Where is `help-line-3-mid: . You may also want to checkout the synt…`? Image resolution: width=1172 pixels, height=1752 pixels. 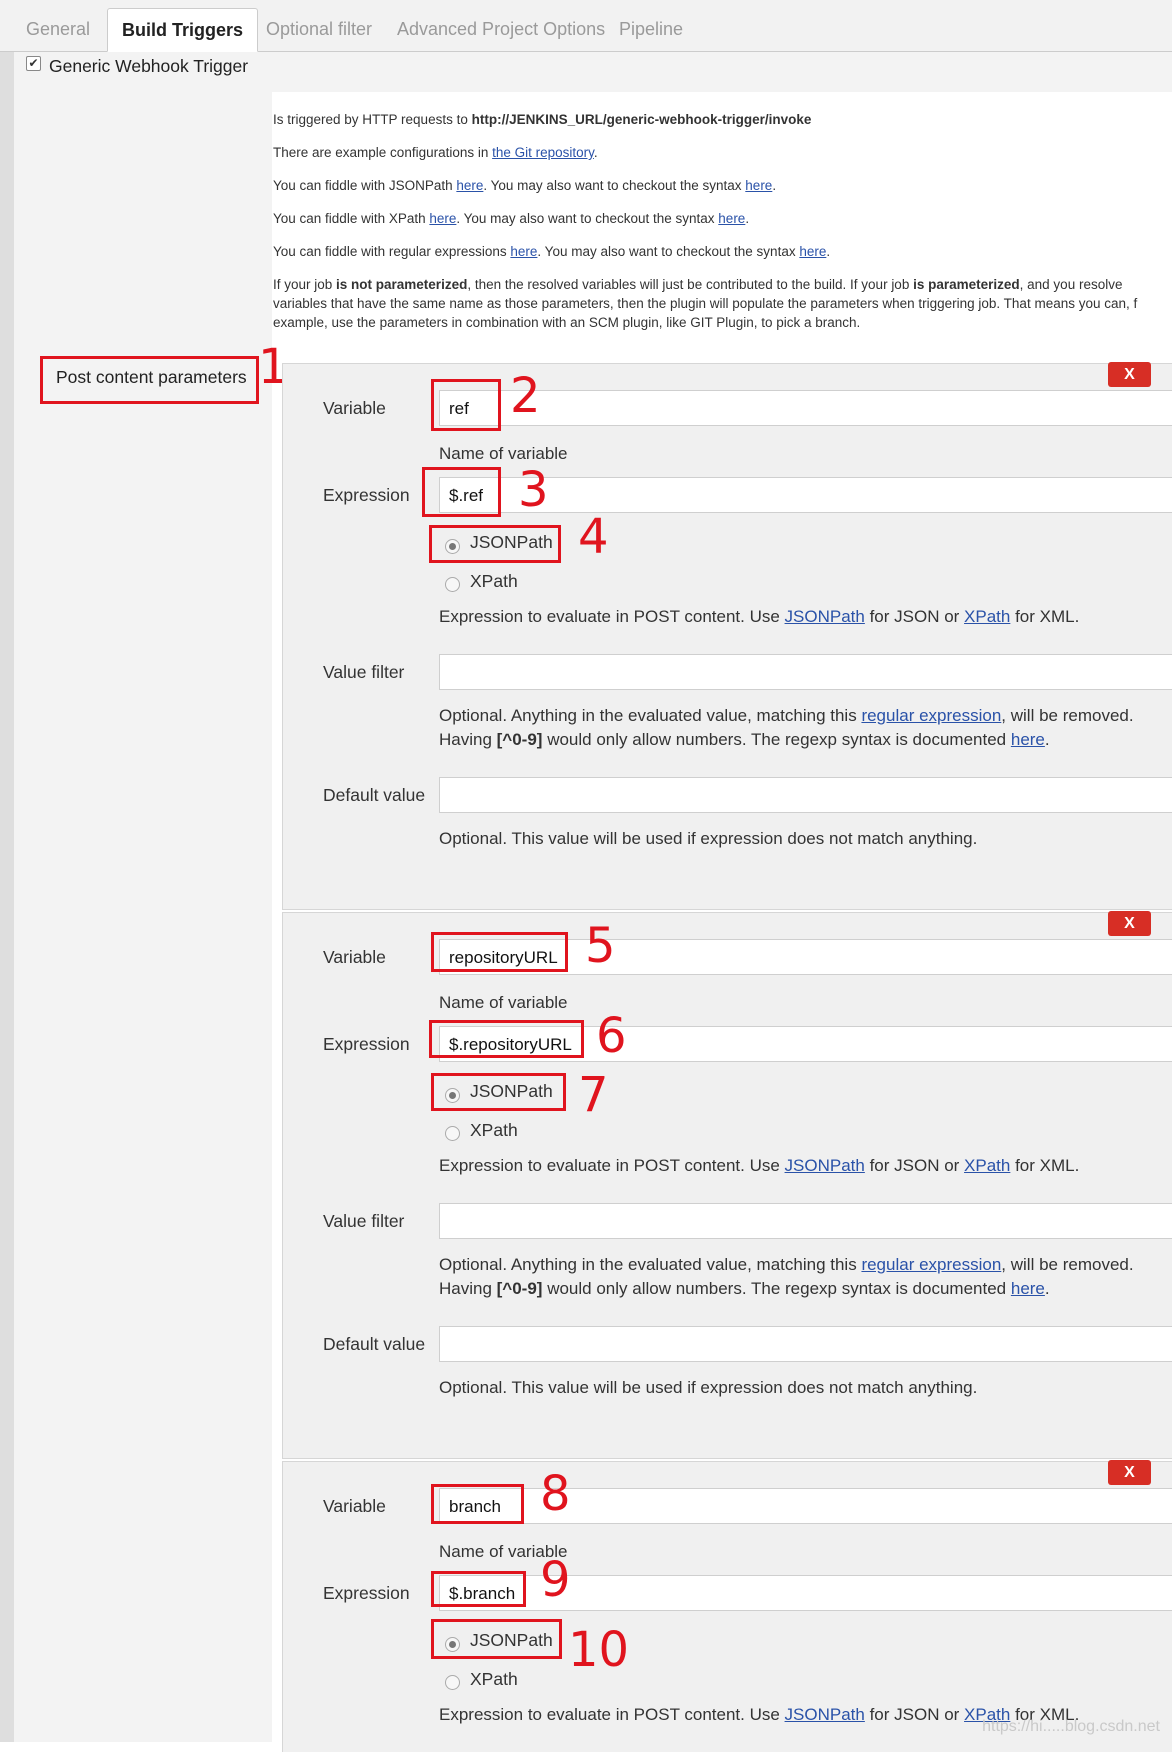 help-line-3-mid: . You may also want to checkout the synt… is located at coordinates (614, 185).